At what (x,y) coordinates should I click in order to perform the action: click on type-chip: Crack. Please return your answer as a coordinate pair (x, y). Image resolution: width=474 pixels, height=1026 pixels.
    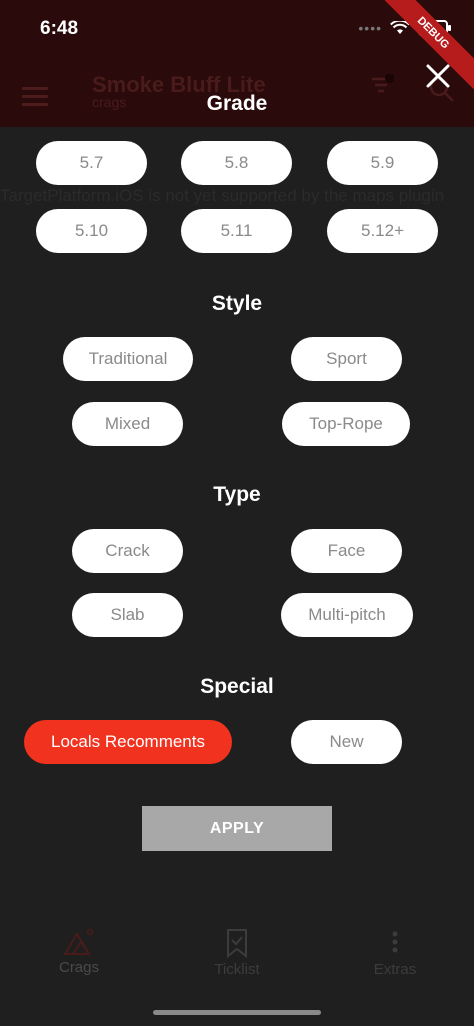
    Looking at the image, I should click on (127, 551).